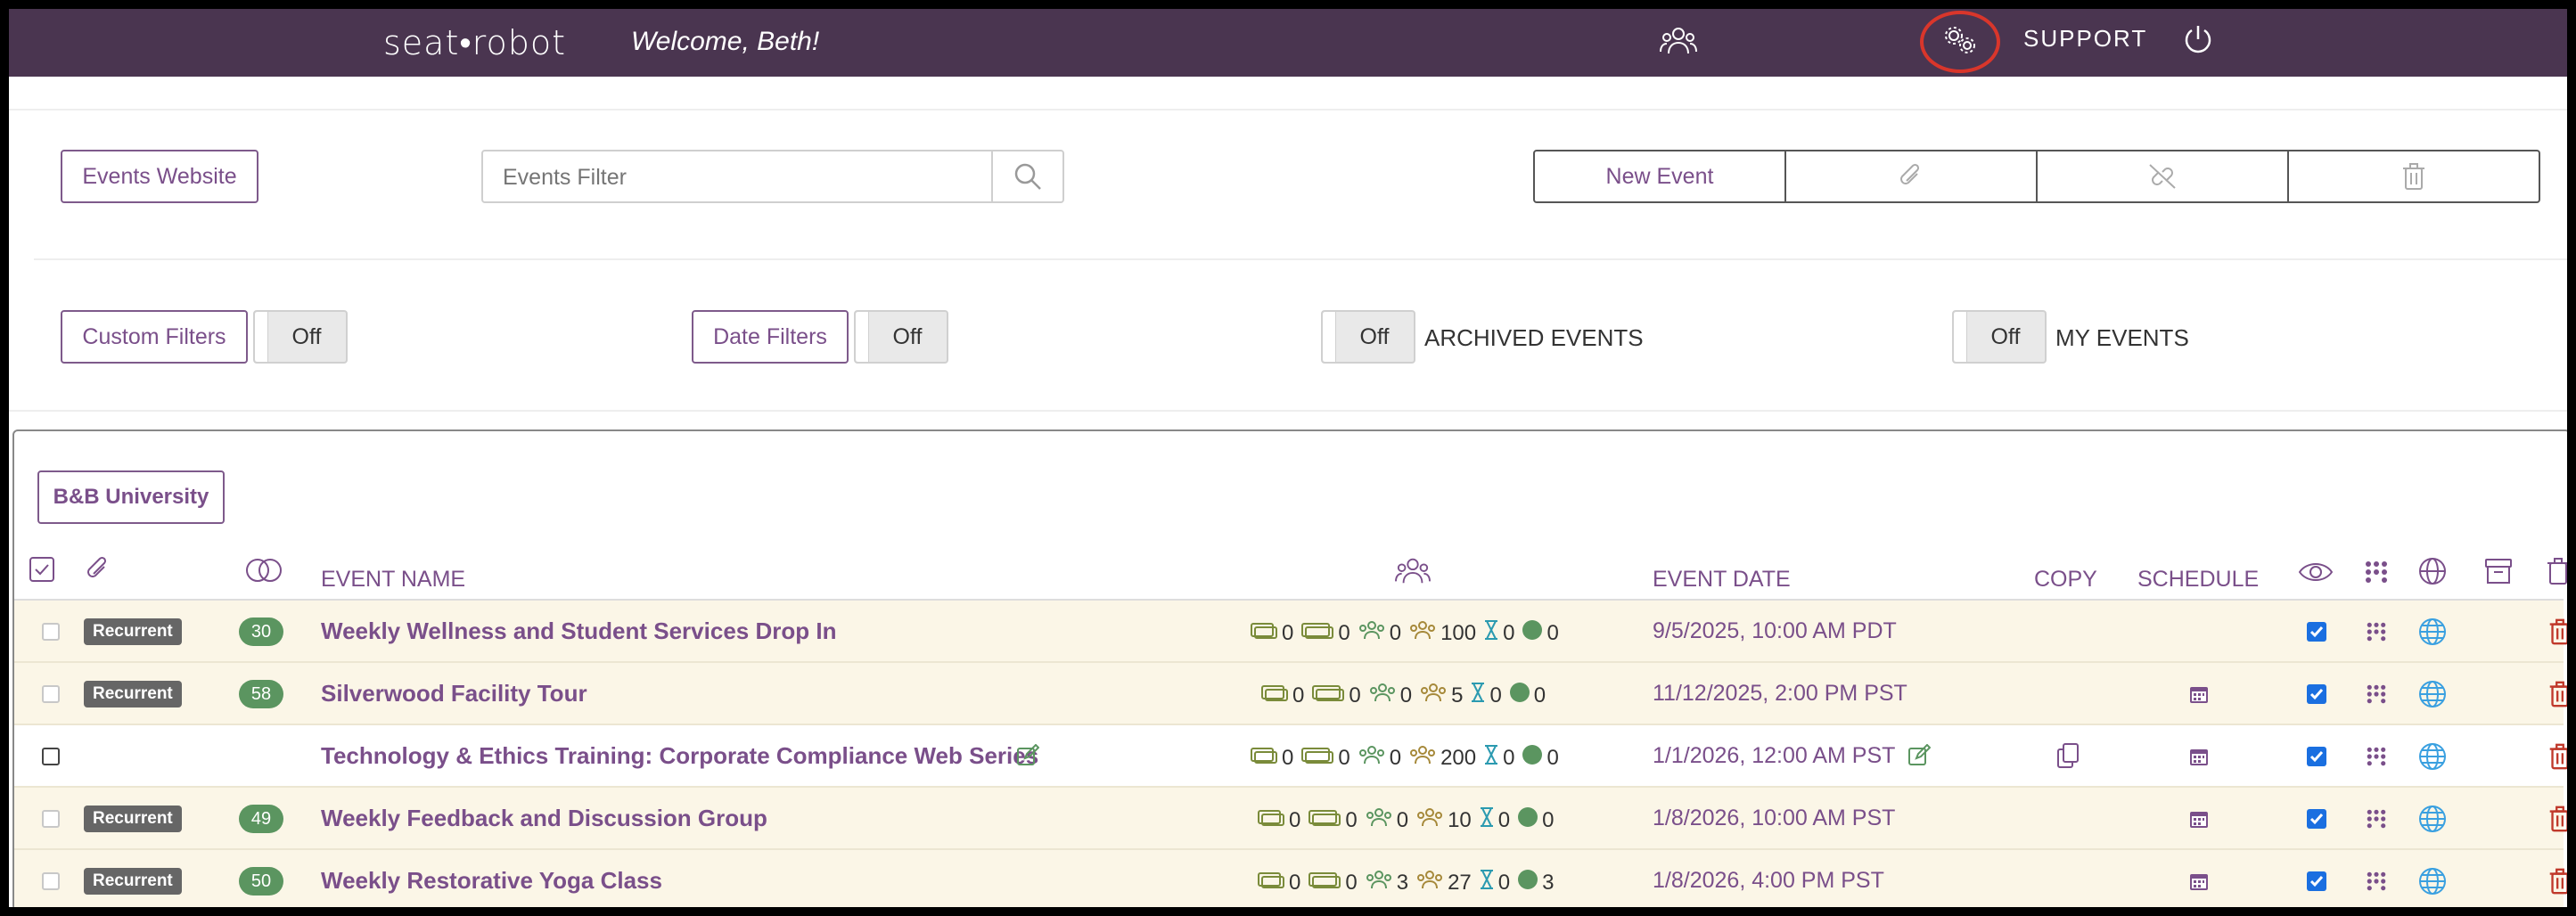 Image resolution: width=2576 pixels, height=916 pixels. What do you see at coordinates (1780, 694) in the screenshot?
I see `event-date: 11/12/2025, 2:00 PM PST` at bounding box center [1780, 694].